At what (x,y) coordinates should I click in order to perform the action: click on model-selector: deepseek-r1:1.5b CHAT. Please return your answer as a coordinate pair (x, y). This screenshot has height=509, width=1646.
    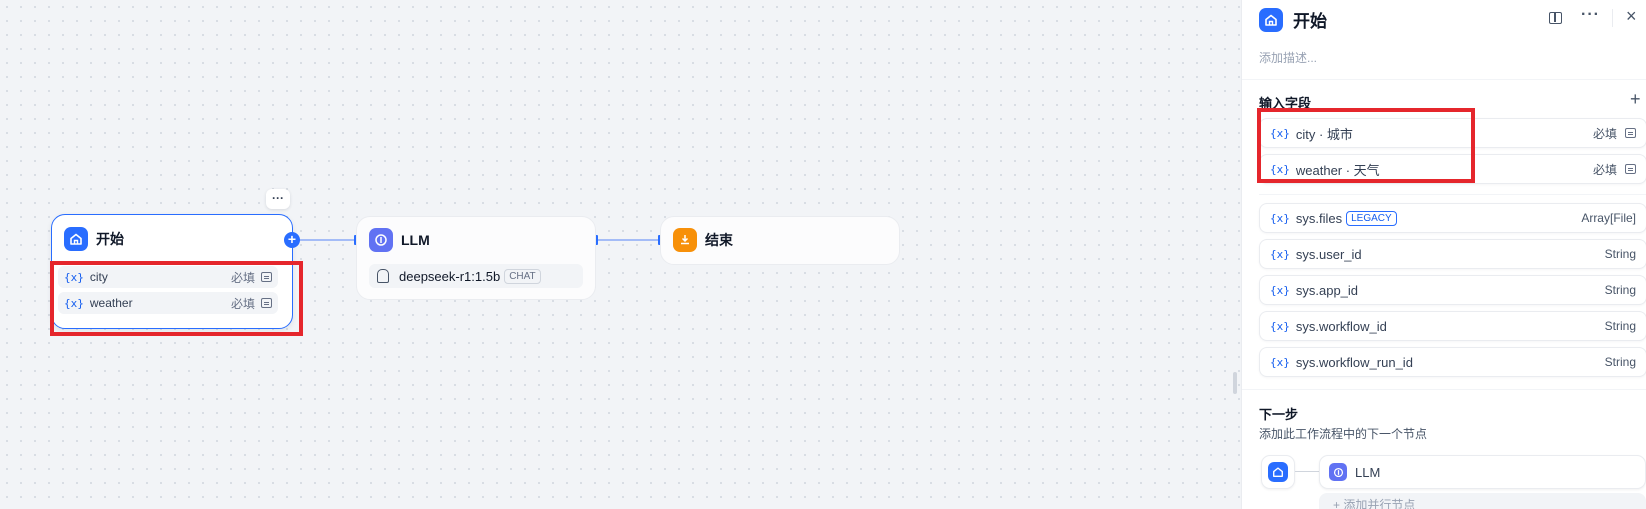
    Looking at the image, I should click on (476, 276).